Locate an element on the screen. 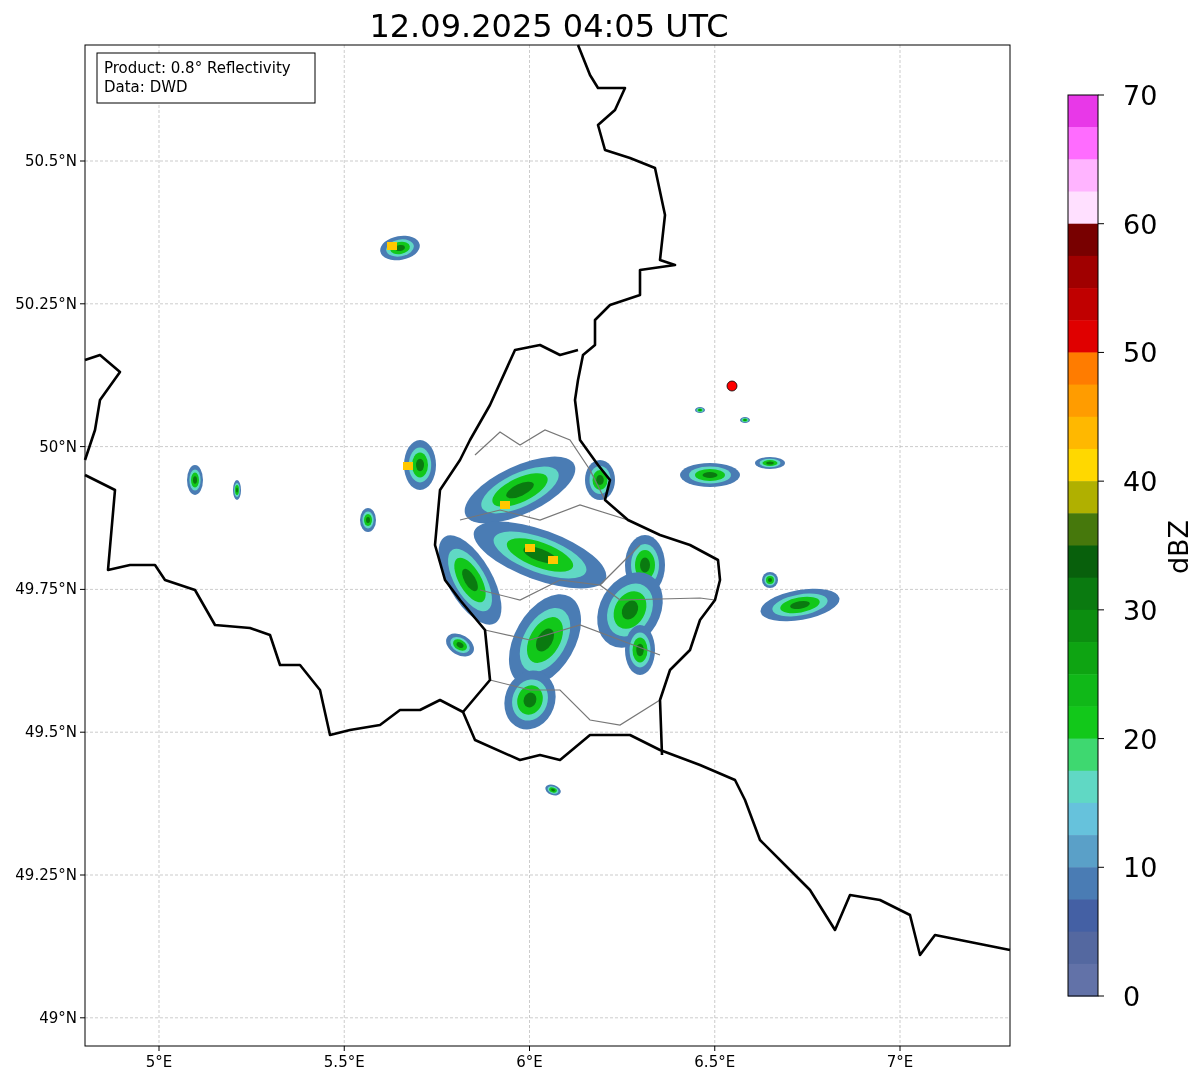 The image size is (1202, 1081). colorbar-tick-label: 0 is located at coordinates (1132, 996).